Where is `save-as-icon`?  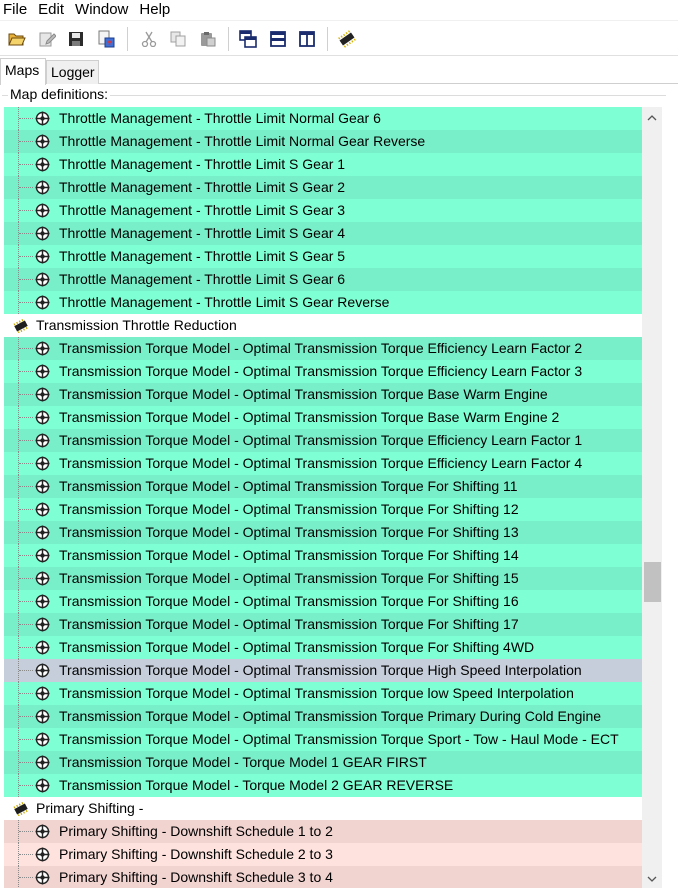 save-as-icon is located at coordinates (106, 39).